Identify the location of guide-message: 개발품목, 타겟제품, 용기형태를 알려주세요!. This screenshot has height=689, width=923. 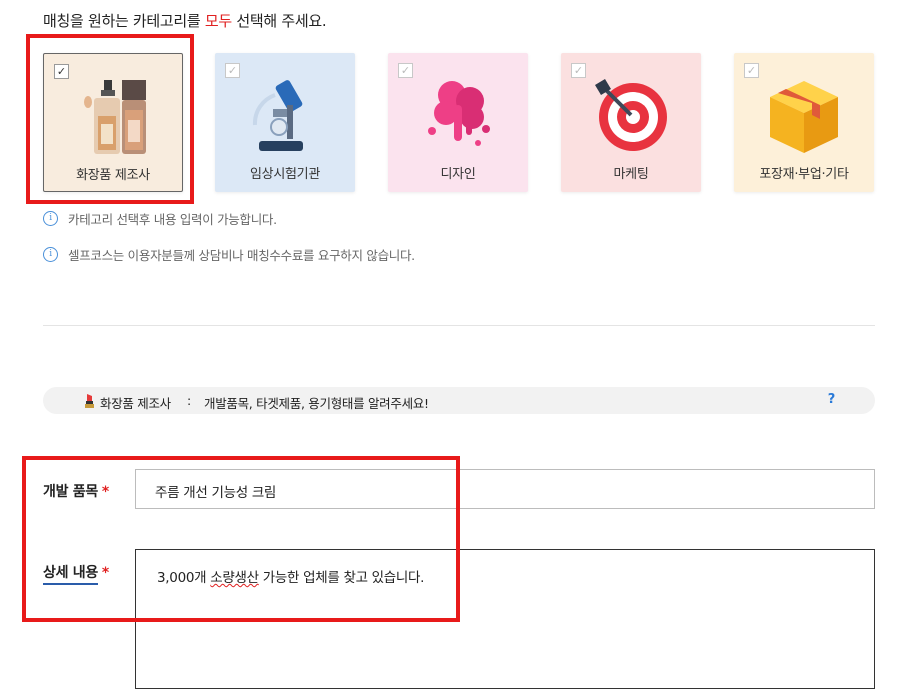
(316, 403).